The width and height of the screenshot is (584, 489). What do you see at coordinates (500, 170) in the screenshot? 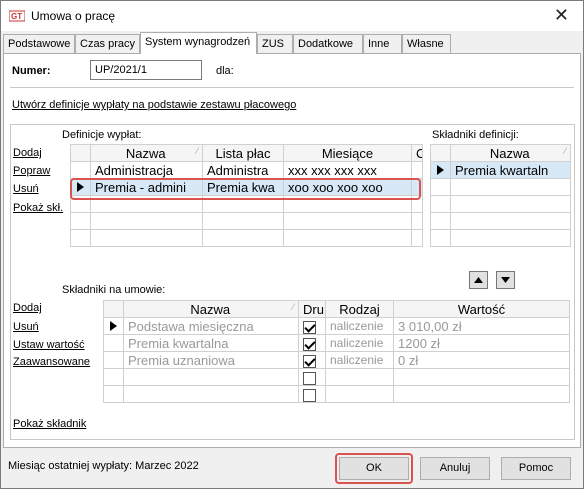
I see `table-row-selected: Premia kwartaln` at bounding box center [500, 170].